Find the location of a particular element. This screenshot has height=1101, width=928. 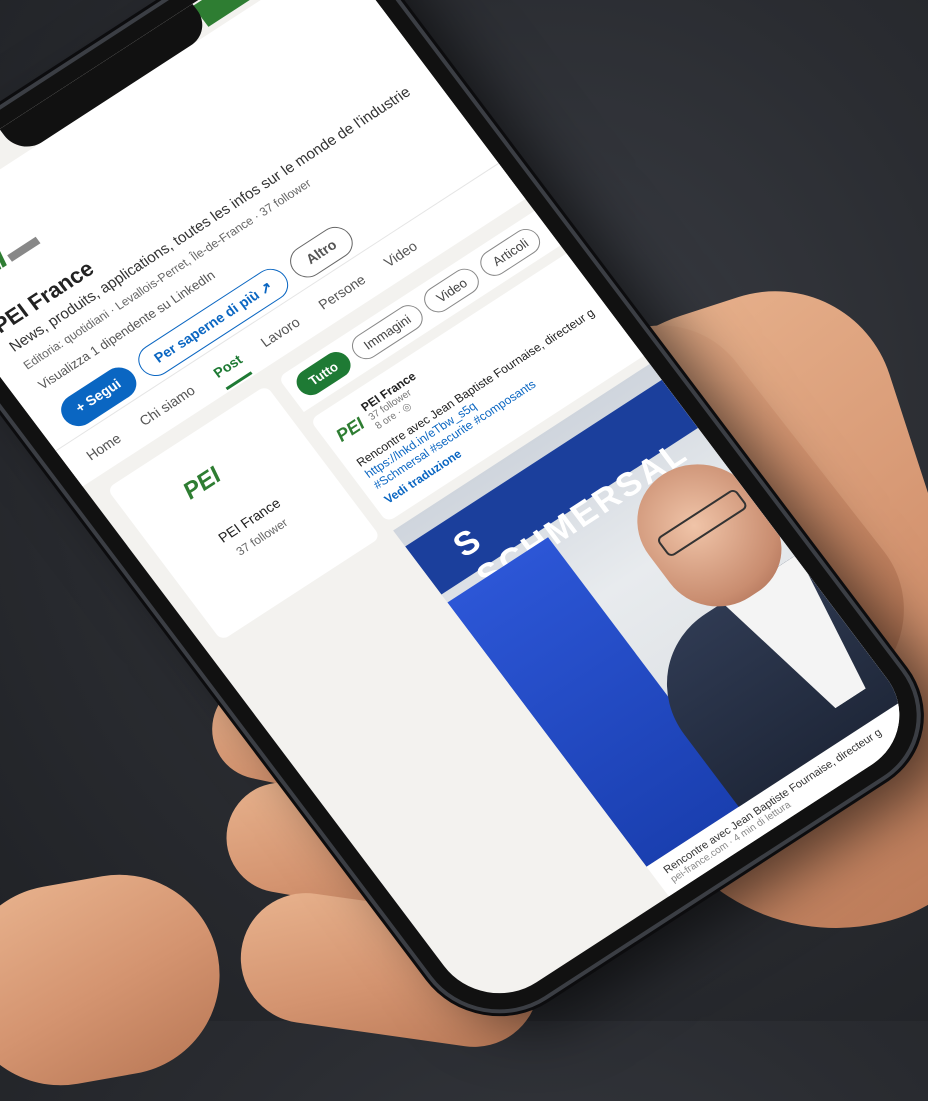

tab-people: Persone is located at coordinates (341, 291).